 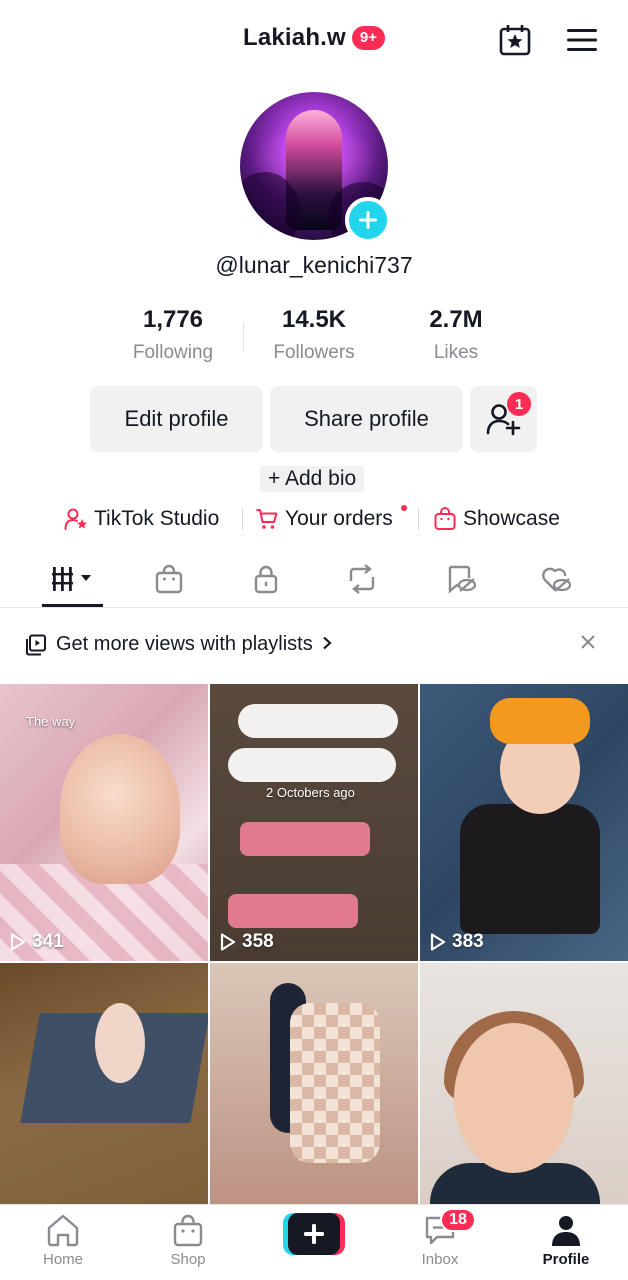 What do you see at coordinates (566, 1259) in the screenshot?
I see `nav-label: Profile` at bounding box center [566, 1259].